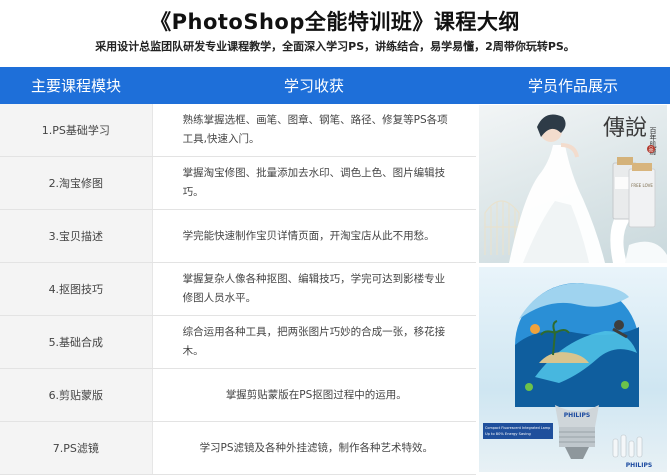  What do you see at coordinates (642, 185) in the screenshot?
I see `bottle-label: FREE LOVE` at bounding box center [642, 185].